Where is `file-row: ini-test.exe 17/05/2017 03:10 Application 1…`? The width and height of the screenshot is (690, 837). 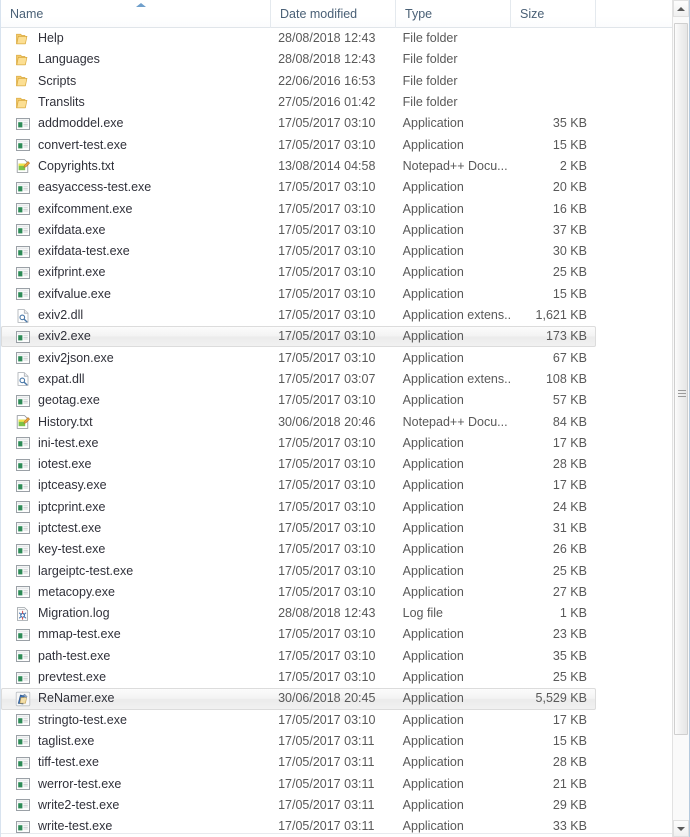 file-row: ini-test.exe 17/05/2017 03:10 Application 1… is located at coordinates (298, 443).